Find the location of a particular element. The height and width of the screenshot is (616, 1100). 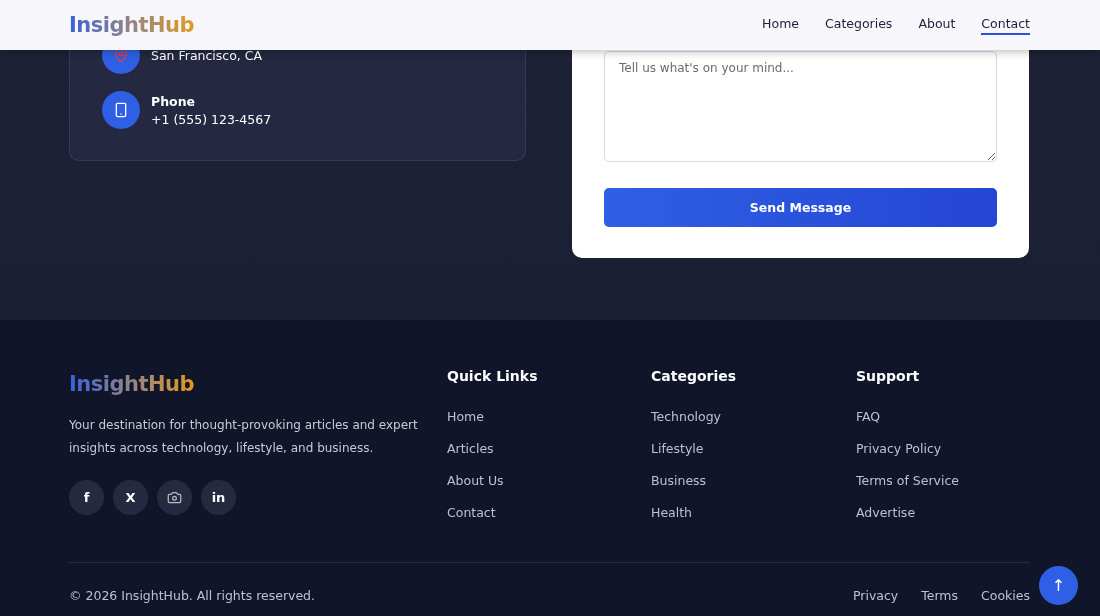

send-message-button: Send Message is located at coordinates (800, 207).